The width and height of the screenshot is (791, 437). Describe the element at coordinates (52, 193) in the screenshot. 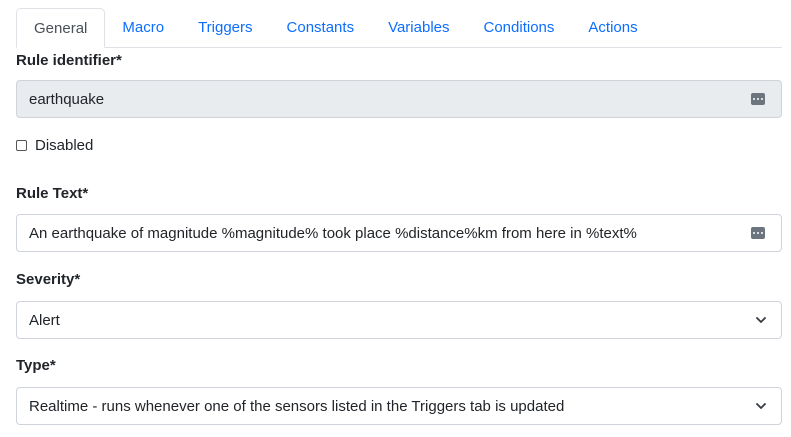

I see `rule-text-label: Rule Text*` at that location.